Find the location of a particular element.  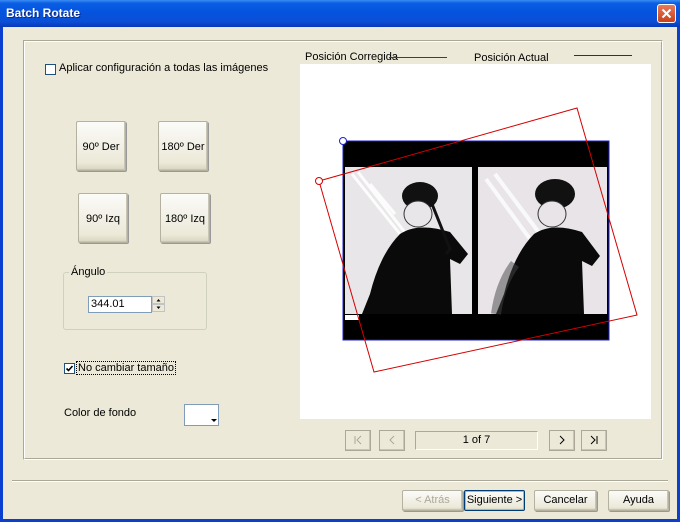

dropdown-arrow-icon is located at coordinates (214, 420).